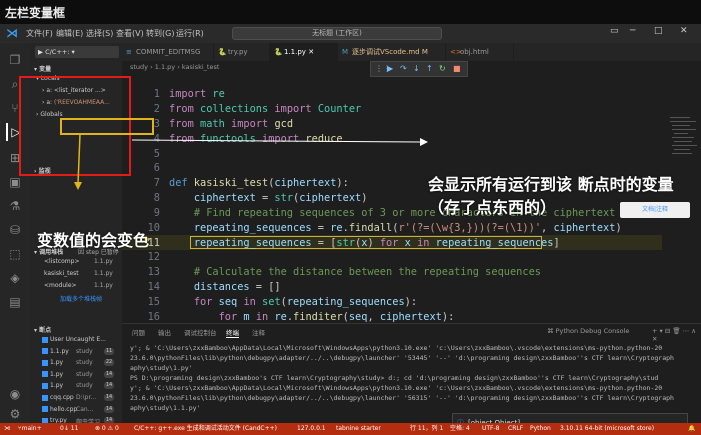 The image size is (701, 435). What do you see at coordinates (350, 12) in the screenshot?
I see `page-caption: 左栏变量框` at bounding box center [350, 12].